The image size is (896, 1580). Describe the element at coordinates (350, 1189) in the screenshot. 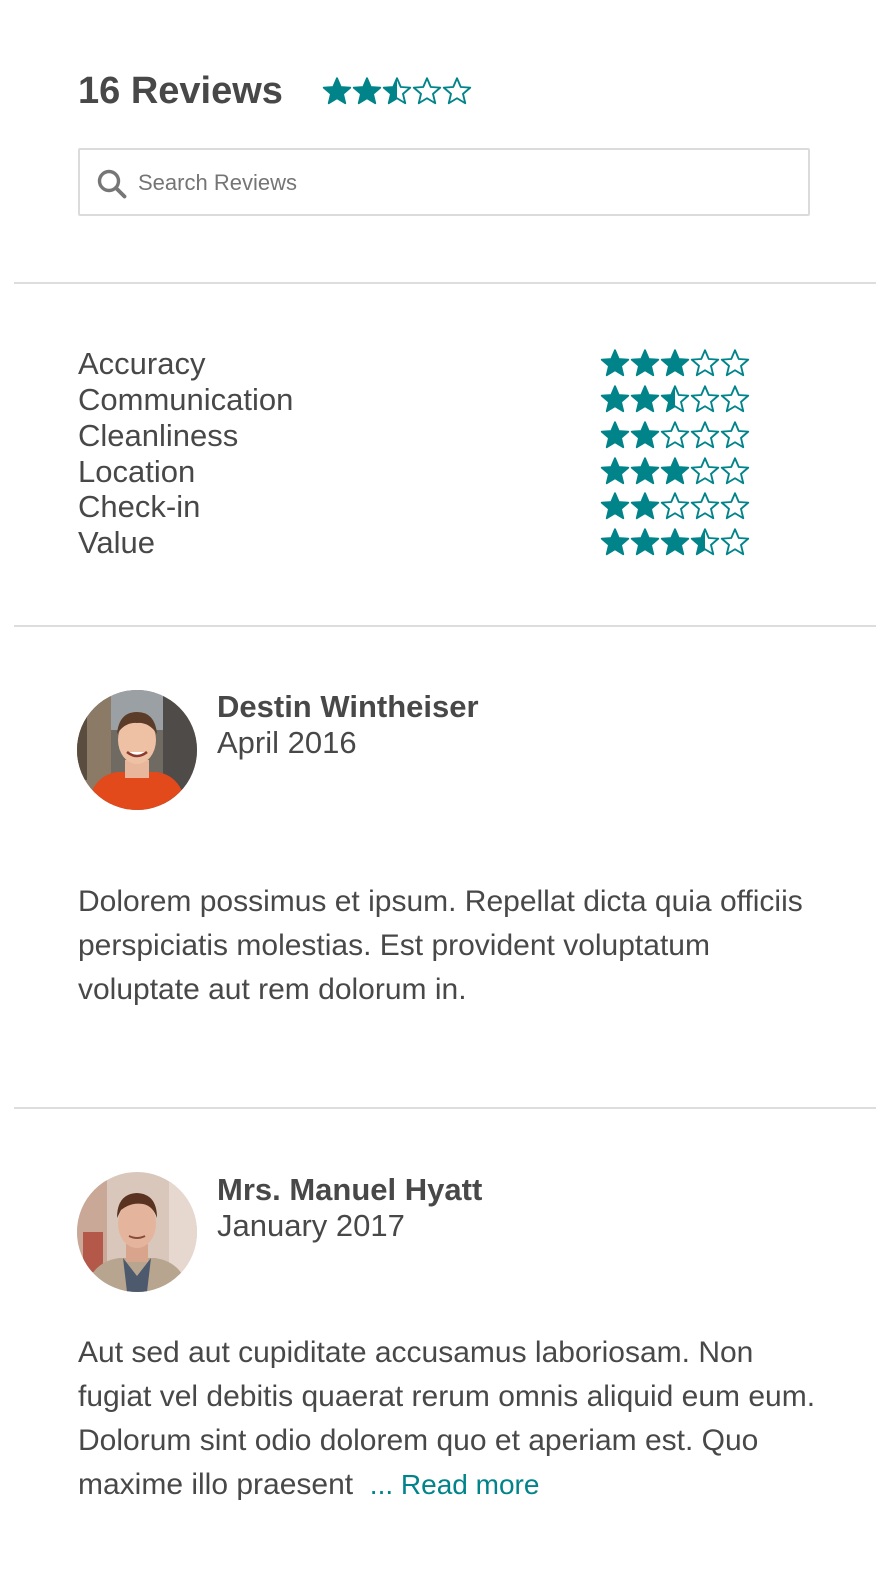

I see `reviewer-name: Mrs. Manuel Hyatt` at that location.